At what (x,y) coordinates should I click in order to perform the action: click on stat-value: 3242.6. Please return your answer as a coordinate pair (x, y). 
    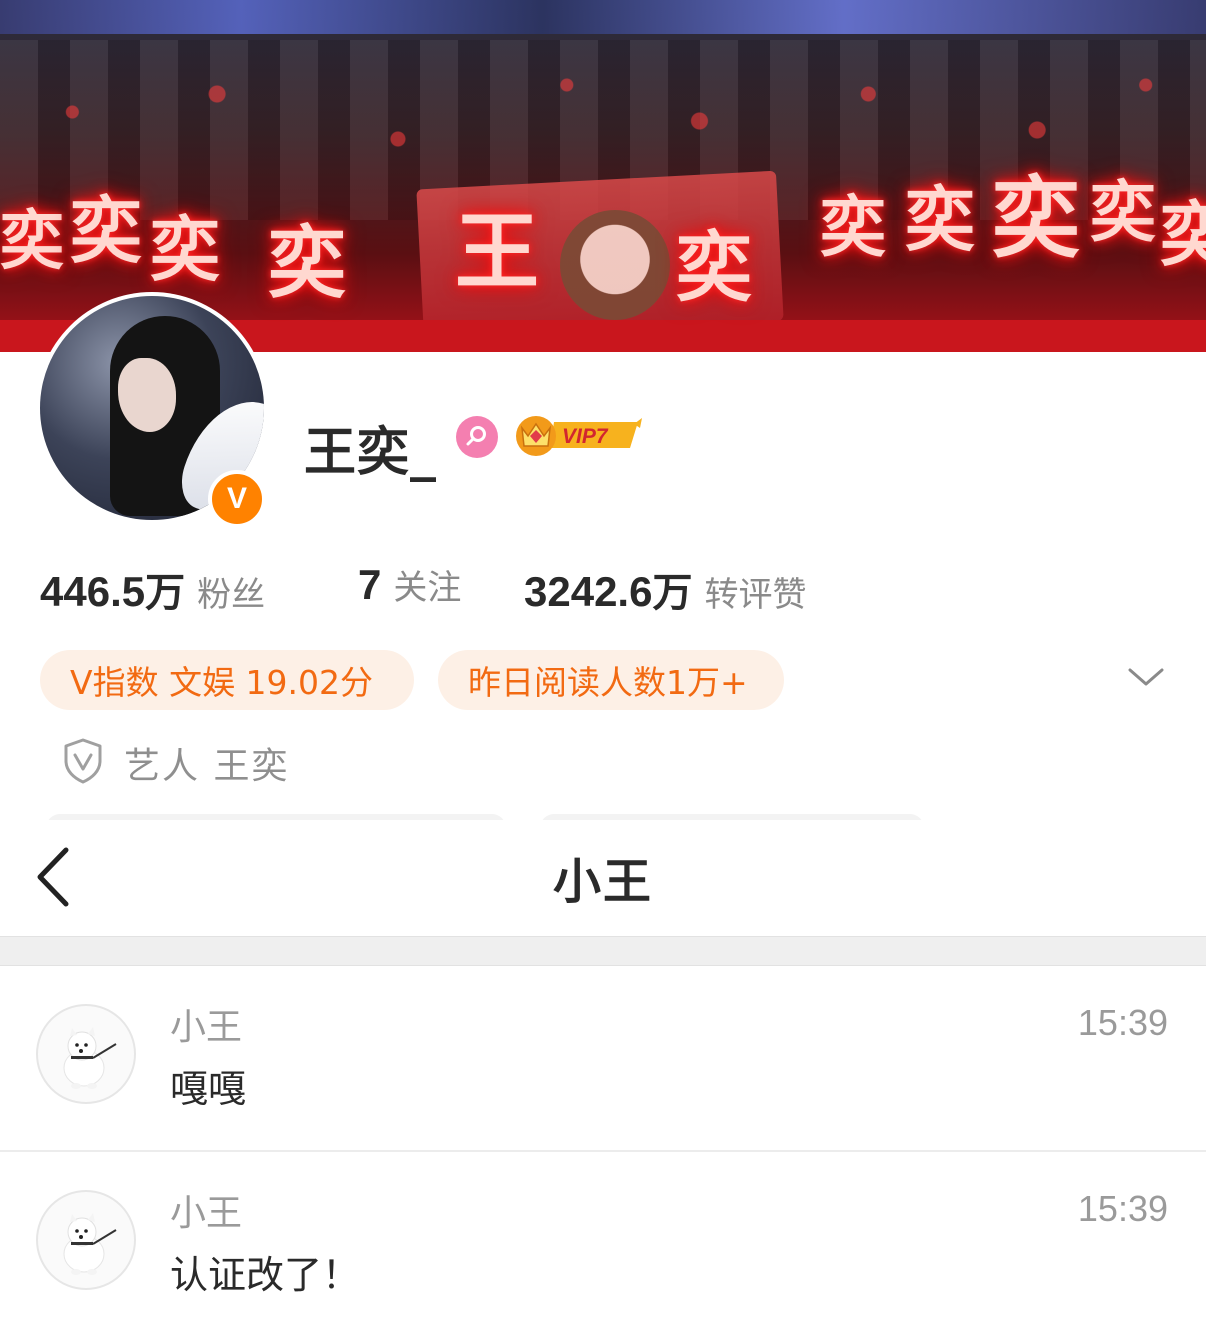
    Looking at the image, I should click on (588, 591).